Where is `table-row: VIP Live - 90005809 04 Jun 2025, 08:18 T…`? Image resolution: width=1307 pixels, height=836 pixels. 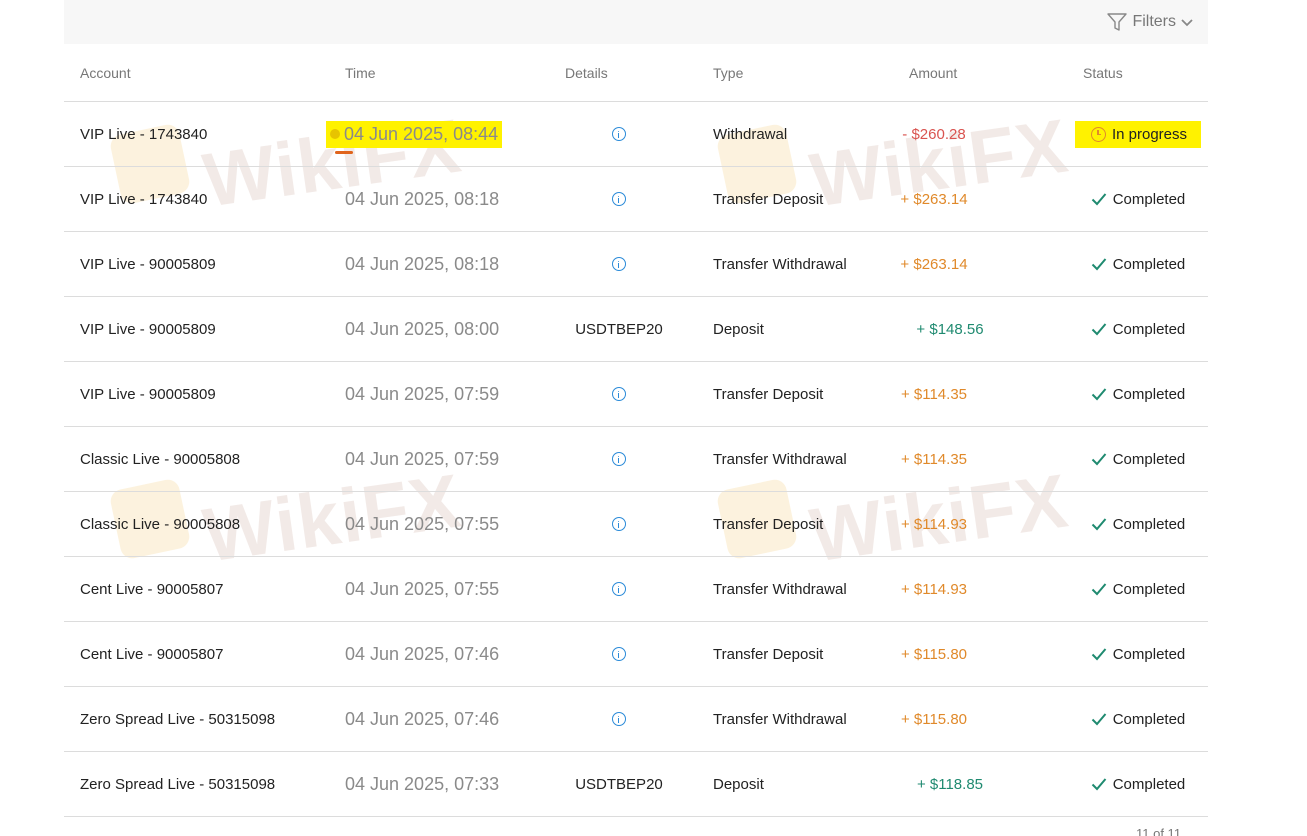
table-row: VIP Live - 90005809 04 Jun 2025, 08:18 T… is located at coordinates (636, 264).